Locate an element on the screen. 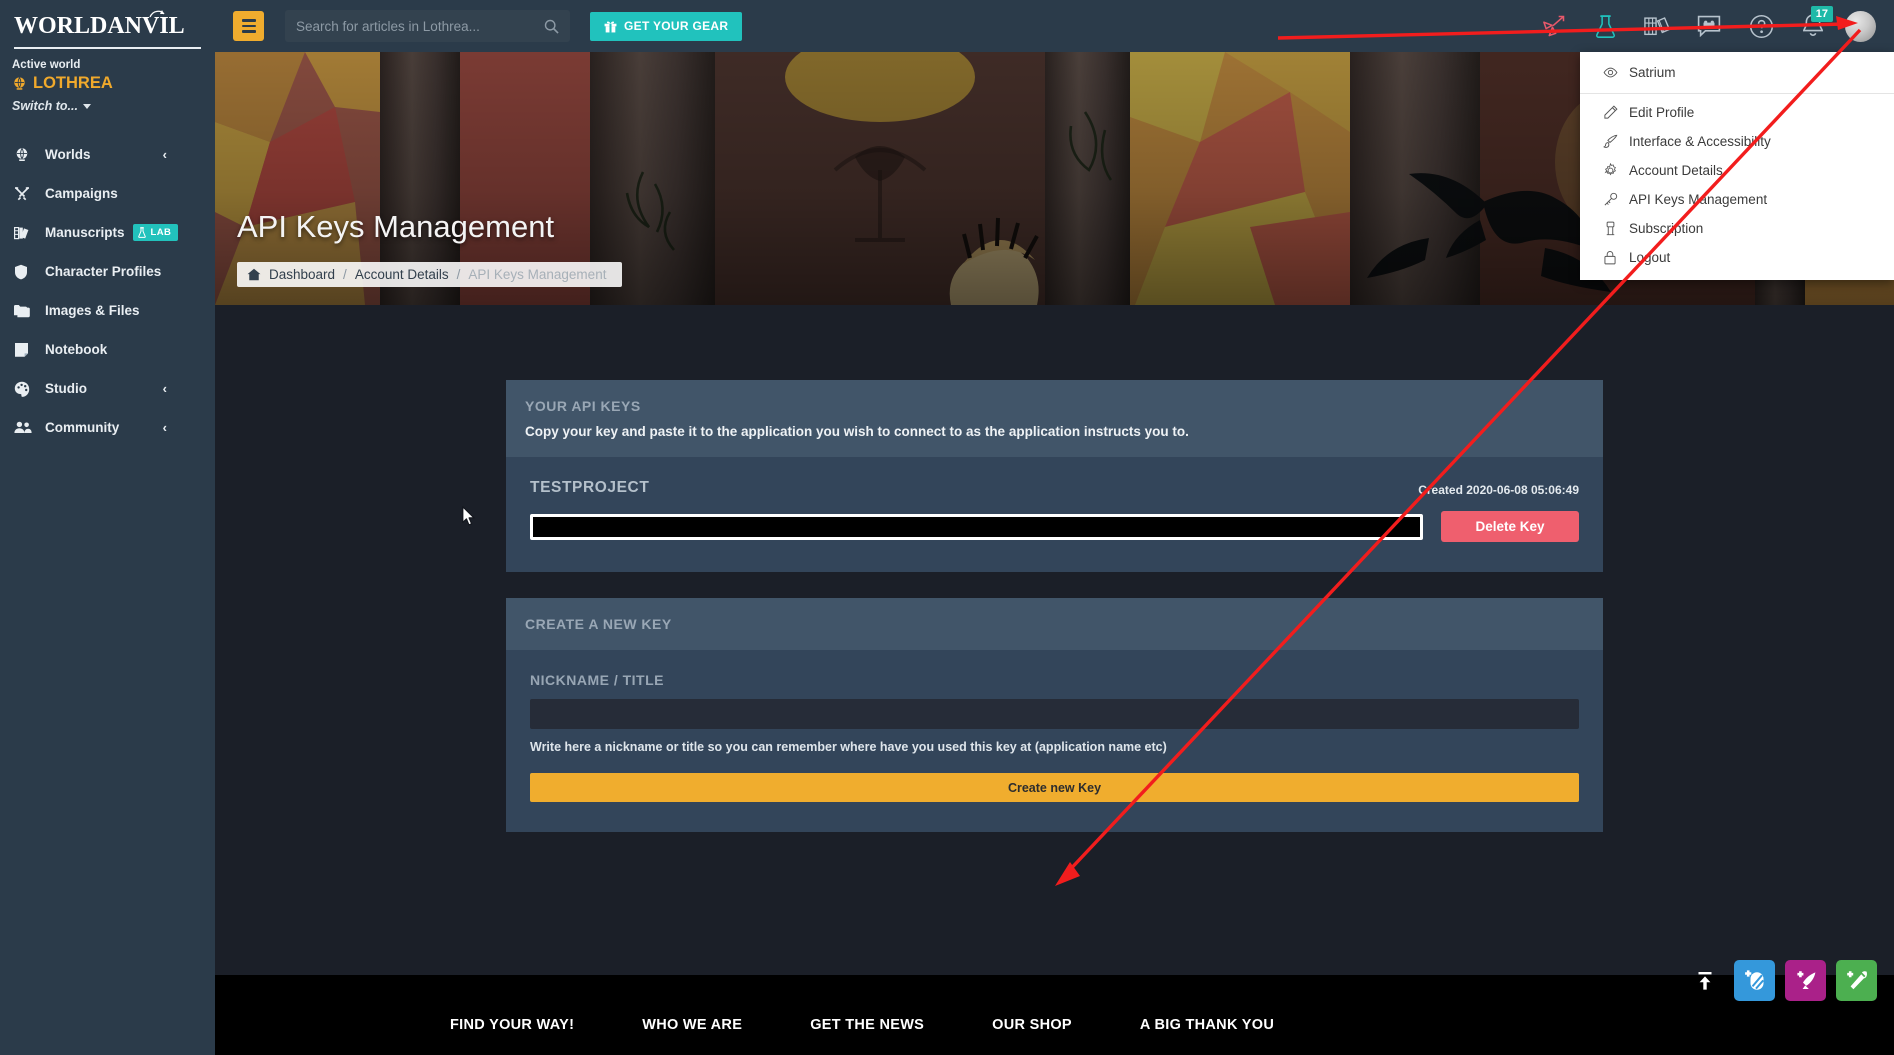 Image resolution: width=1894 pixels, height=1055 pixels. floating-action-buttons is located at coordinates (1784, 980).